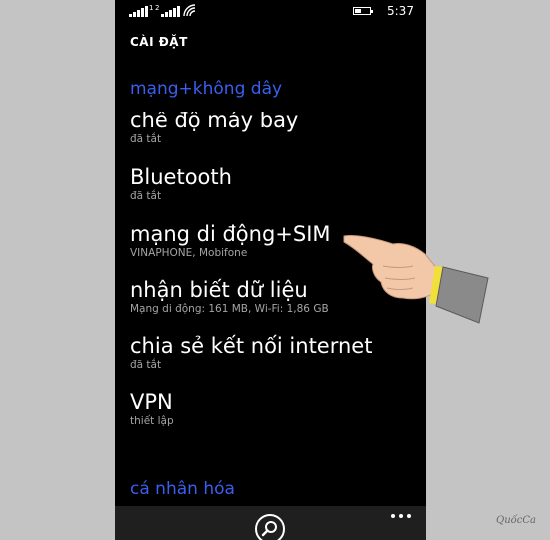  I want to click on signal-icon: 2, so click(168, 10).